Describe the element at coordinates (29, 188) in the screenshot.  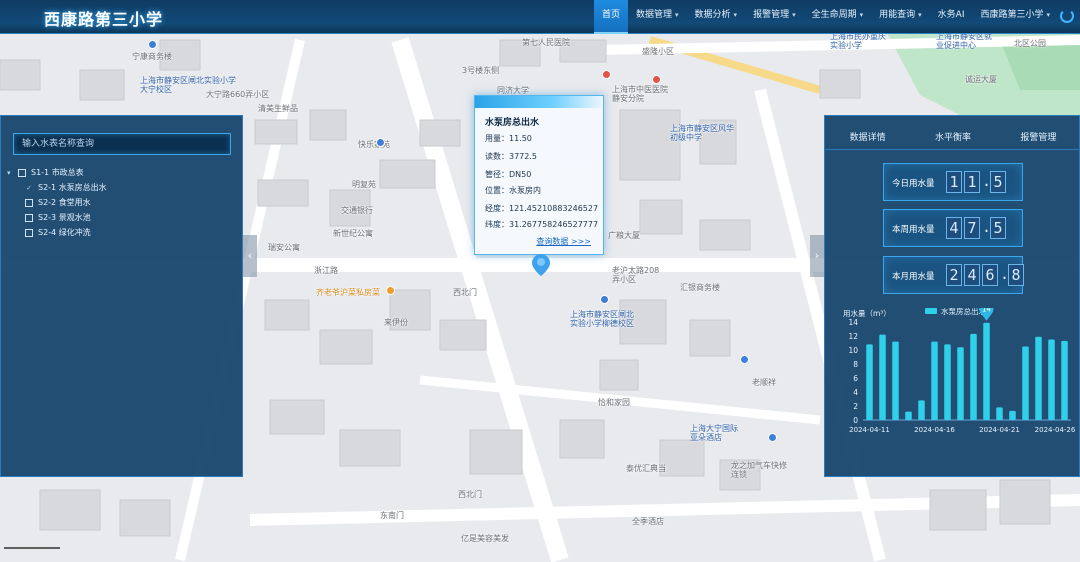
I see `checkbox-checked: ✓` at that location.